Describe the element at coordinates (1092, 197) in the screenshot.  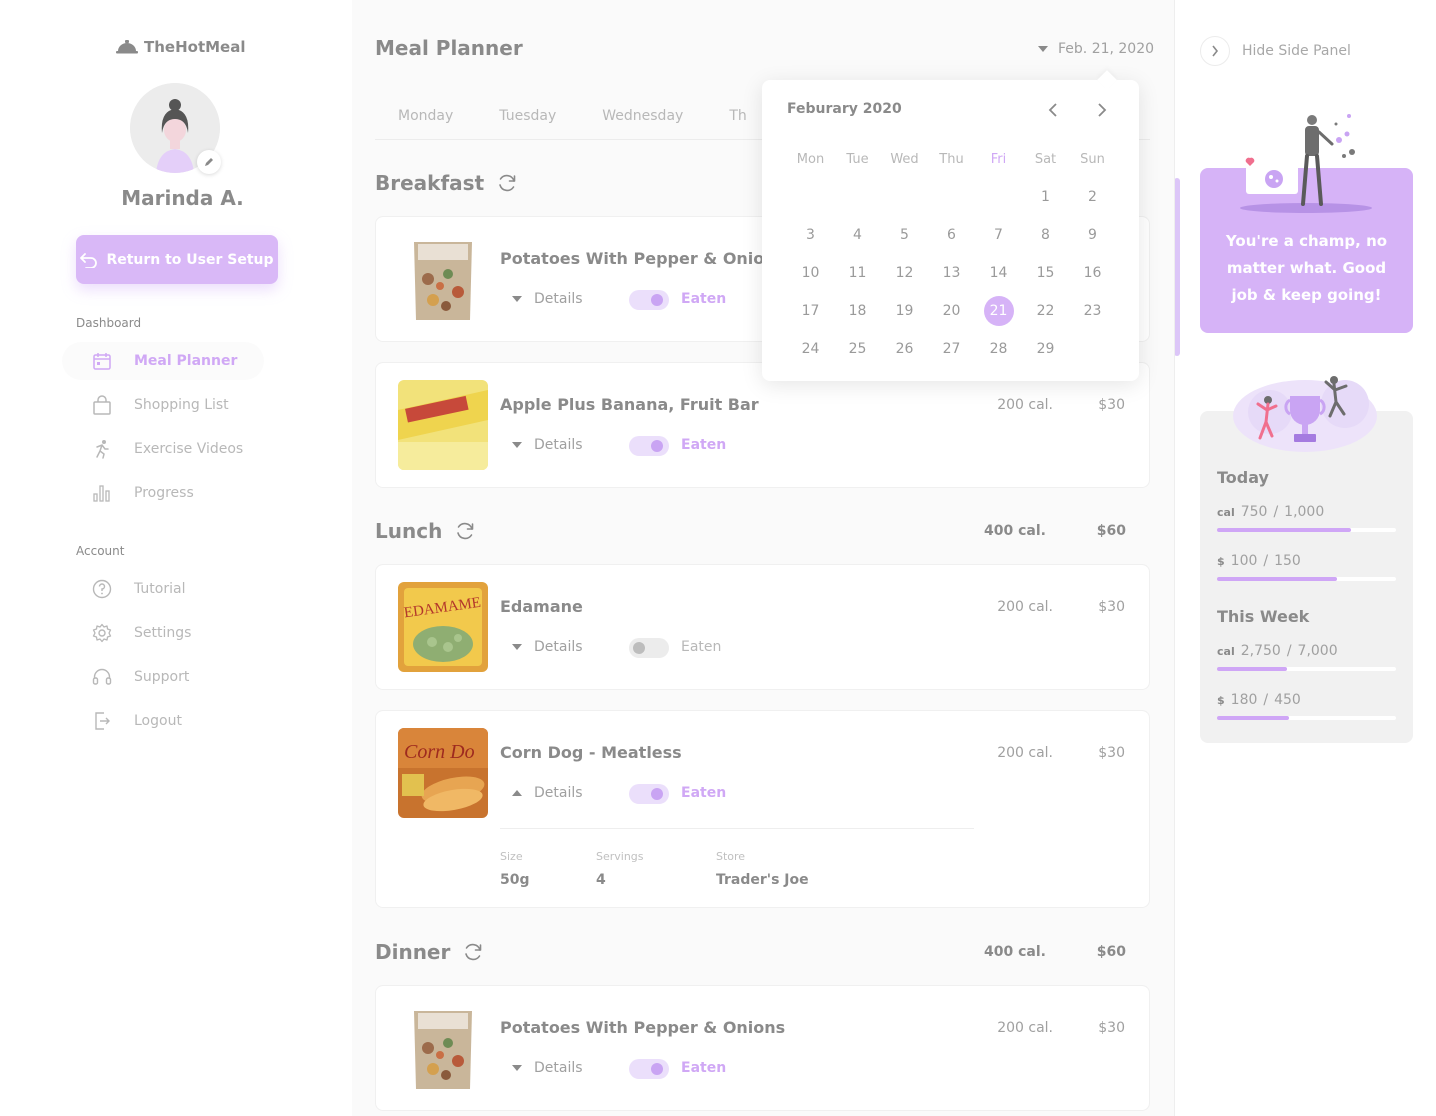
I see `calendar-day: 2` at that location.